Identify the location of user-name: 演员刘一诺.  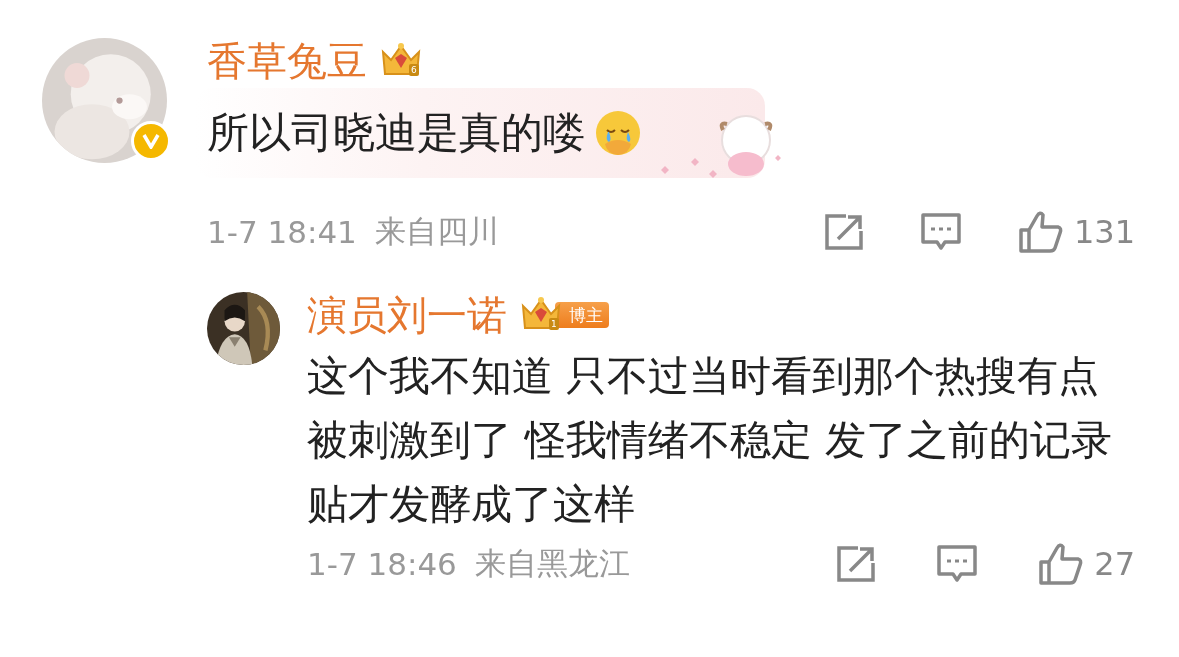
(407, 315).